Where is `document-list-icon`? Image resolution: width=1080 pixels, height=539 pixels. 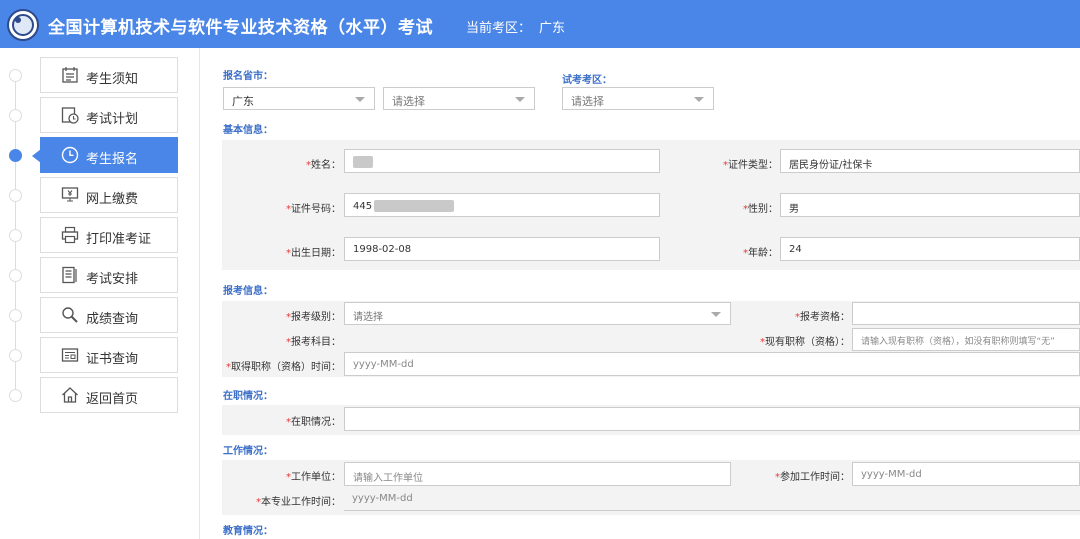
document-list-icon is located at coordinates (69, 275).